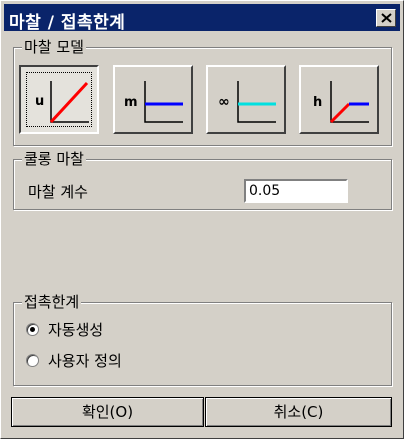 Image resolution: width=406 pixels, height=441 pixels. What do you see at coordinates (107, 412) in the screenshot?
I see `ok-button: 확인(O)` at bounding box center [107, 412].